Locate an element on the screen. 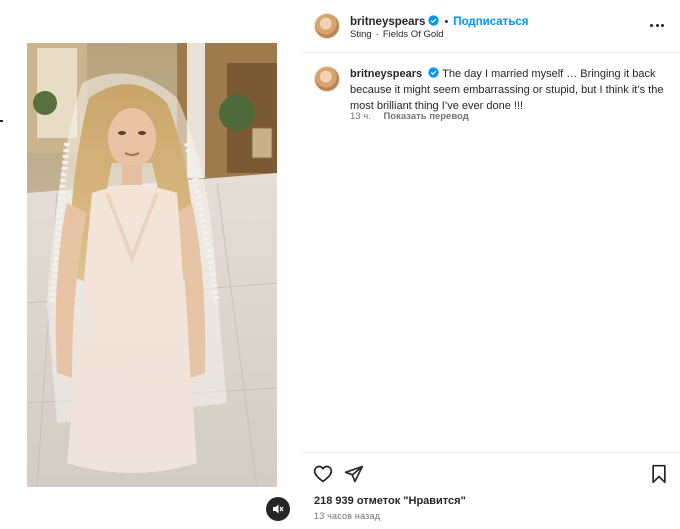  edge-marker is located at coordinates (1, 121).